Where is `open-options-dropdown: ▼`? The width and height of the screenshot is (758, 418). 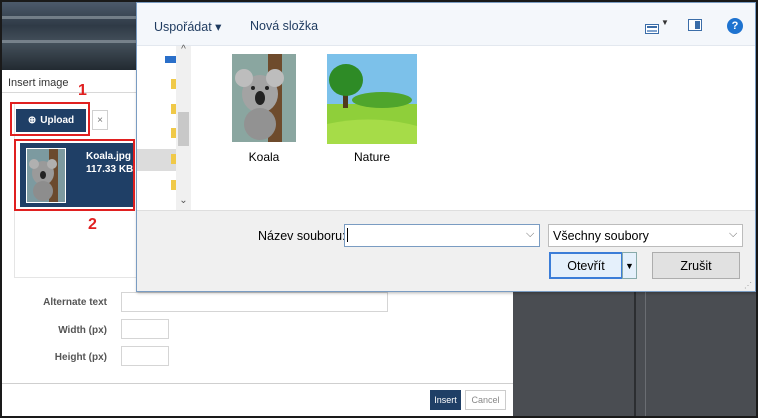 open-options-dropdown: ▼ is located at coordinates (629, 265).